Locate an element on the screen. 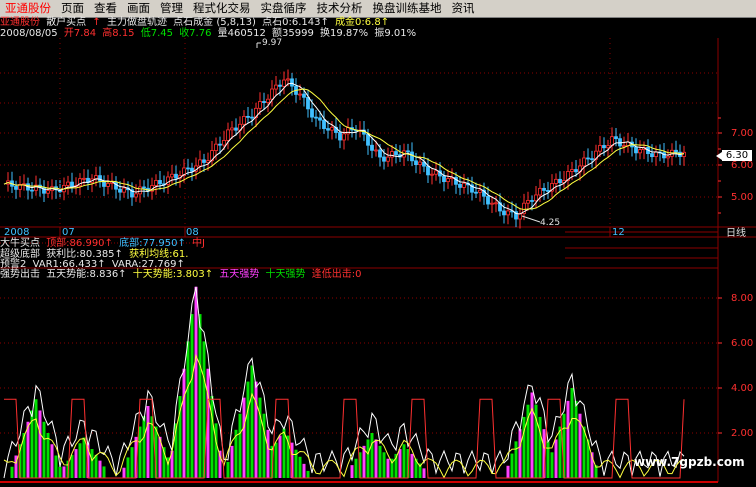 This screenshot has width=756, height=487. timeline-jul: 07 is located at coordinates (68, 232).